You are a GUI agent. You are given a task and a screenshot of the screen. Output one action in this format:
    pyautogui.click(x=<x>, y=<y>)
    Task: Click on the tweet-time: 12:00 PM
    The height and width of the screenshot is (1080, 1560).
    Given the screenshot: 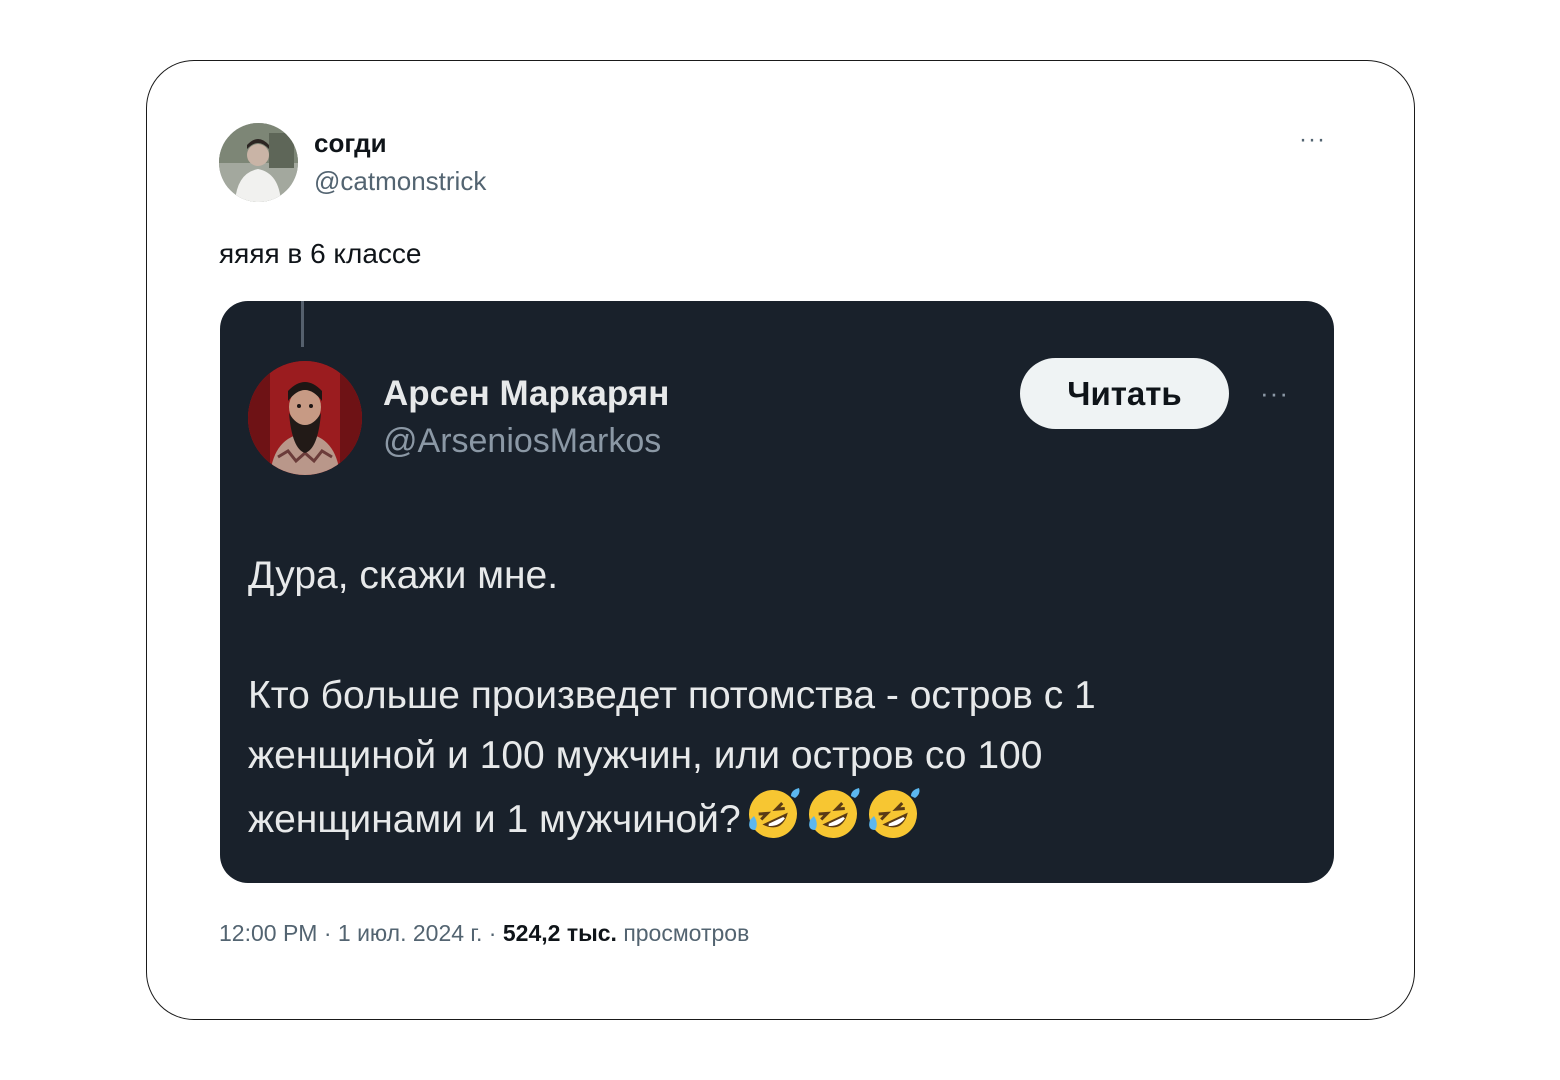 What is the action you would take?
    pyautogui.click(x=268, y=933)
    